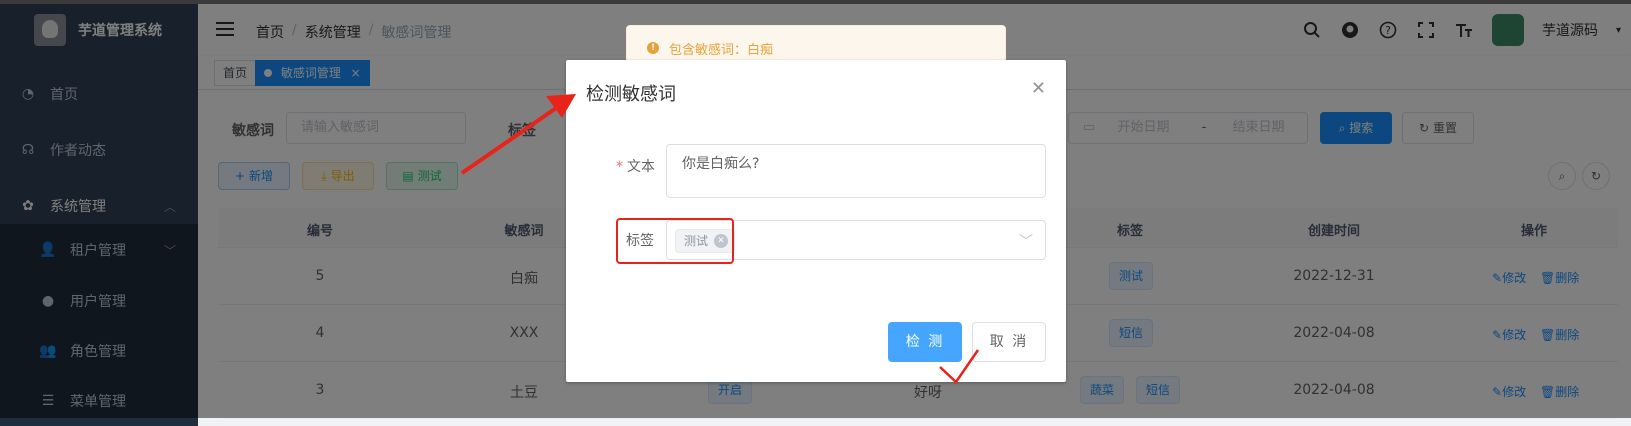 This screenshot has height=426, width=1631. What do you see at coordinates (1009, 342) in the screenshot?
I see `cancel-button: 取 消` at bounding box center [1009, 342].